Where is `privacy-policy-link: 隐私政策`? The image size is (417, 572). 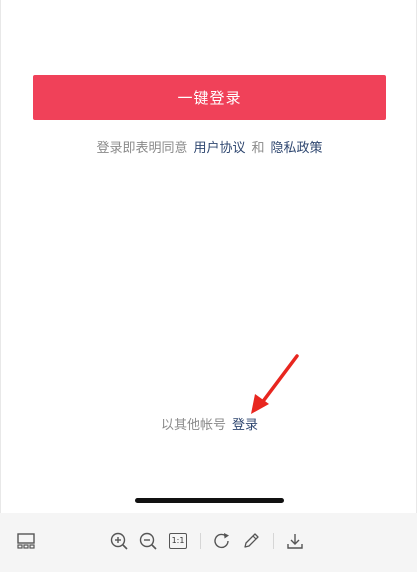 privacy-policy-link: 隐私政策 is located at coordinates (297, 148).